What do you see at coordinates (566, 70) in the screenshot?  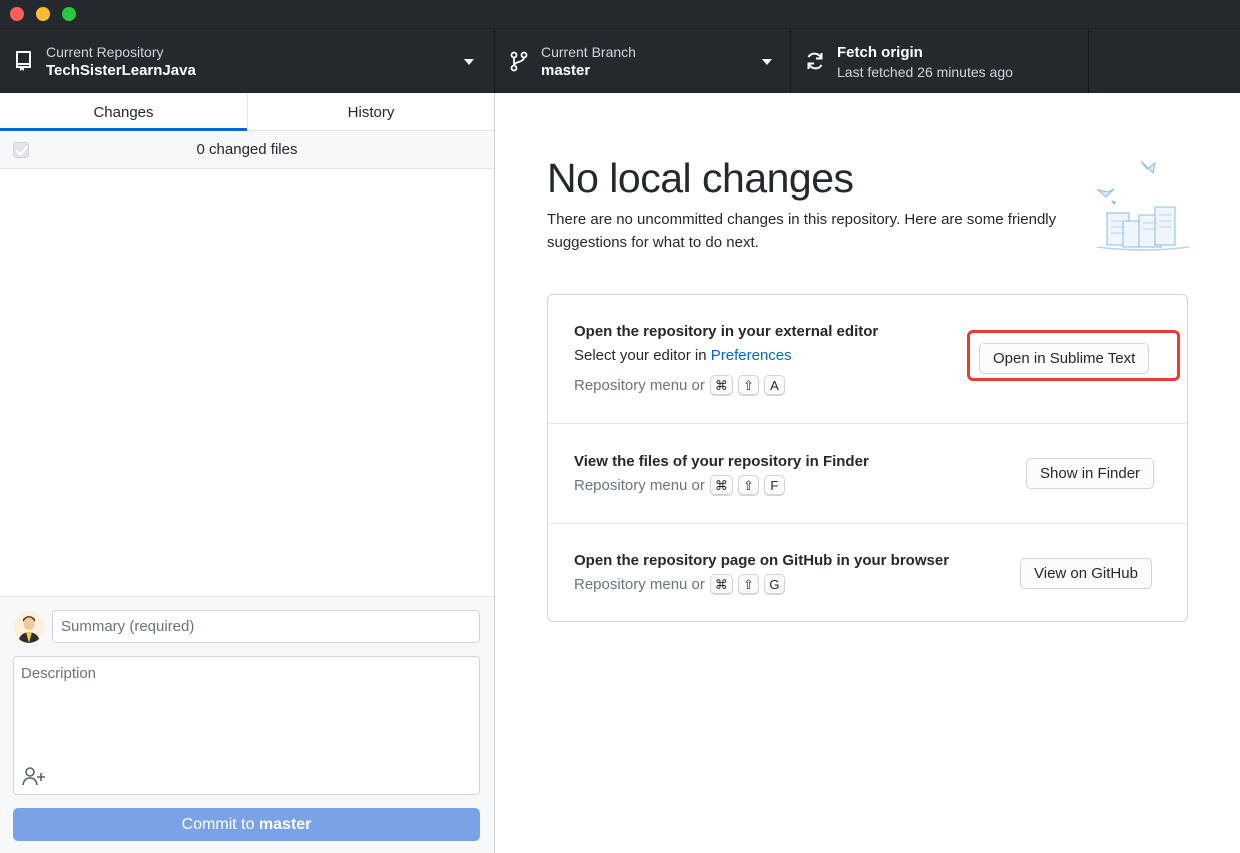 I see `branch-name: master` at bounding box center [566, 70].